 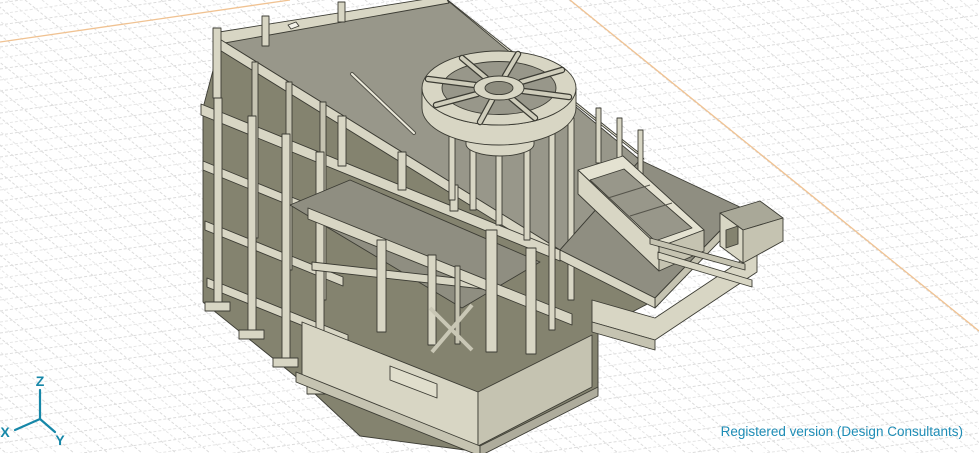 What do you see at coordinates (5, 432) in the screenshot?
I see `axis-label-x: X` at bounding box center [5, 432].